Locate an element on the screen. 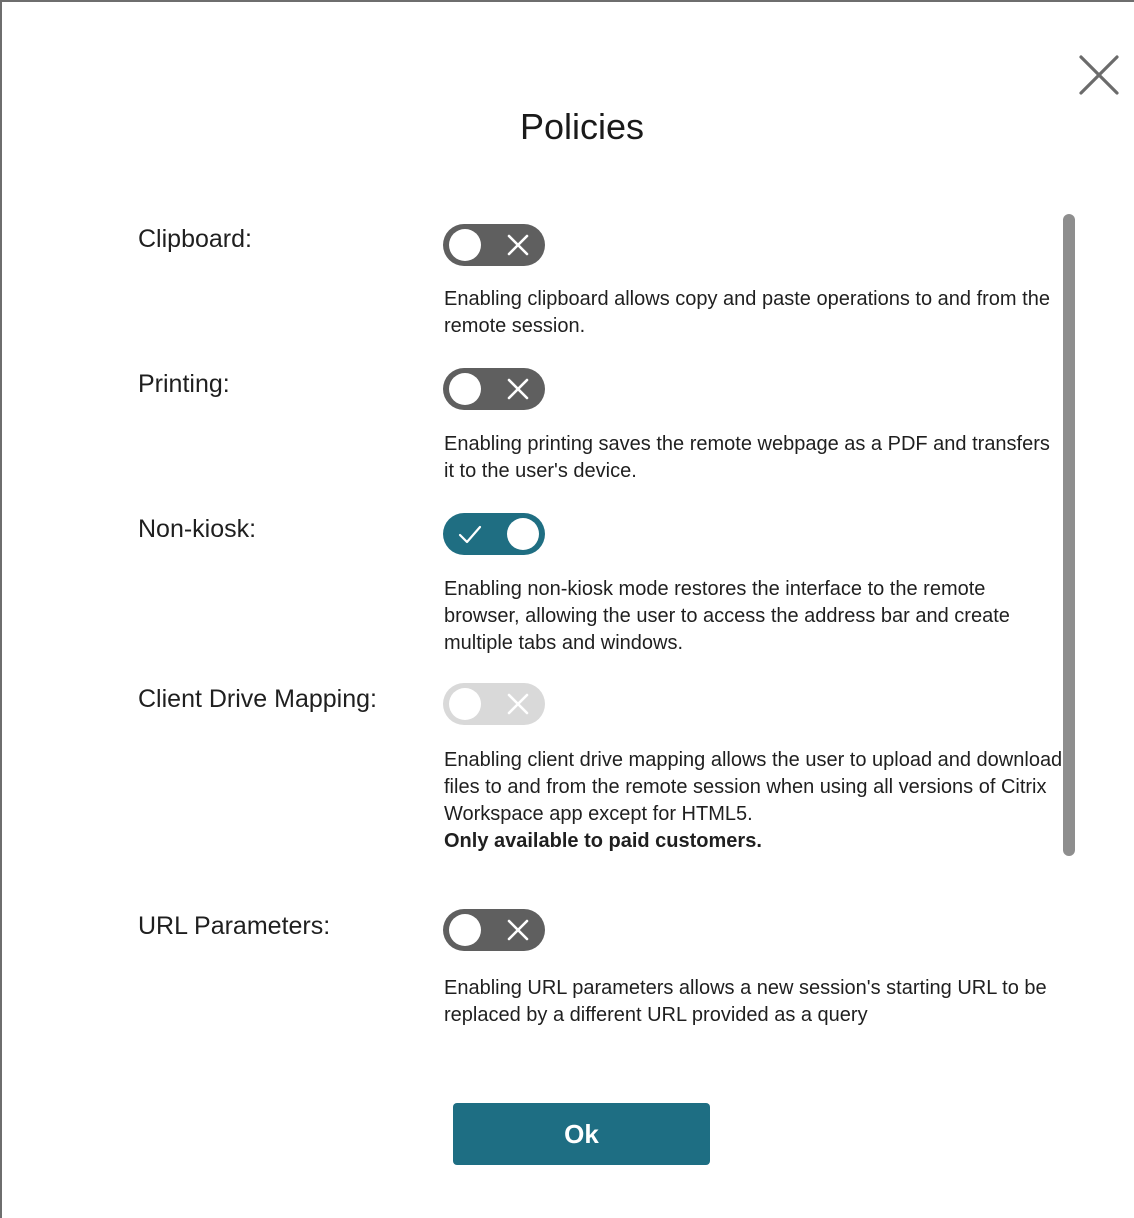  policy-label-non-kiosk: Non-kiosk: is located at coordinates (197, 529).